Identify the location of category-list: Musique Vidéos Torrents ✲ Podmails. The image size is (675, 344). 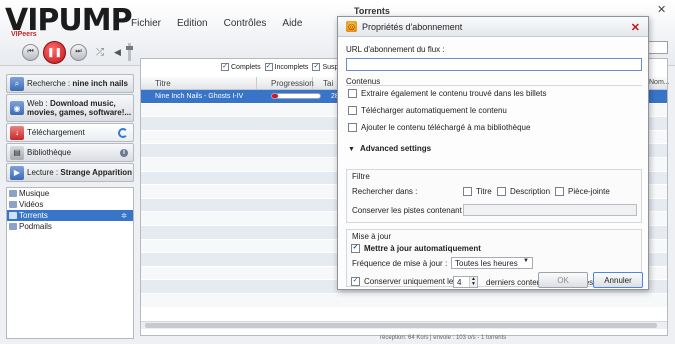
(70, 263).